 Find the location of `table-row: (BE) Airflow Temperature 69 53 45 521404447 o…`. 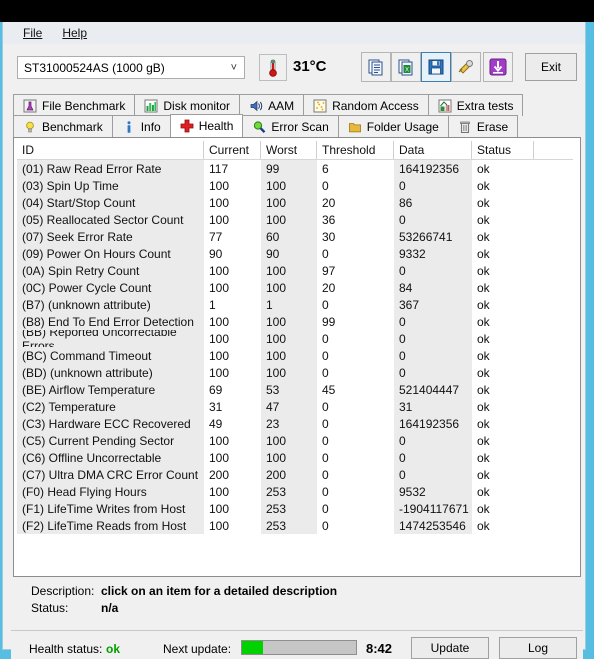

table-row: (BE) Airflow Temperature 69 53 45 521404447 o… is located at coordinates (295, 389).